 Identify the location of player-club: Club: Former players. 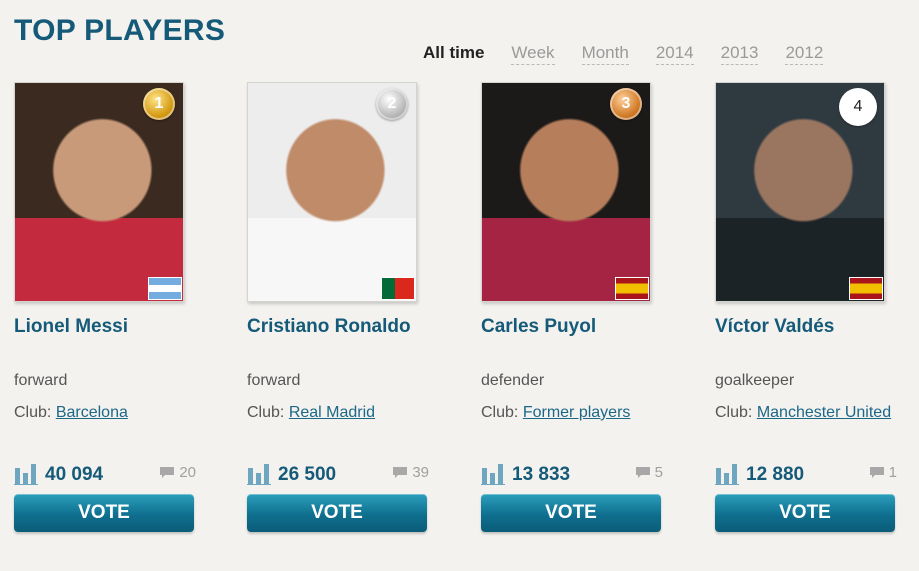
(572, 427).